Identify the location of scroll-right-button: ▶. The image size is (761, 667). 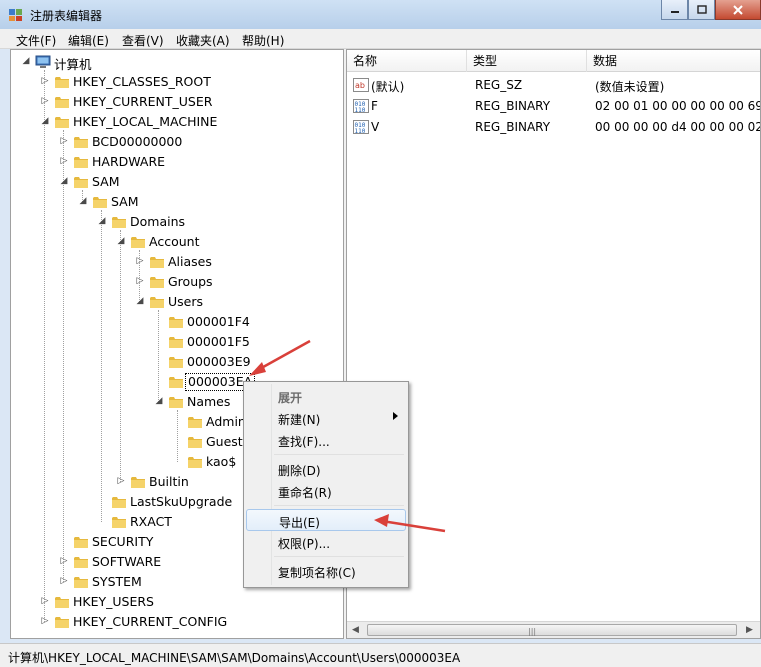
(749, 630).